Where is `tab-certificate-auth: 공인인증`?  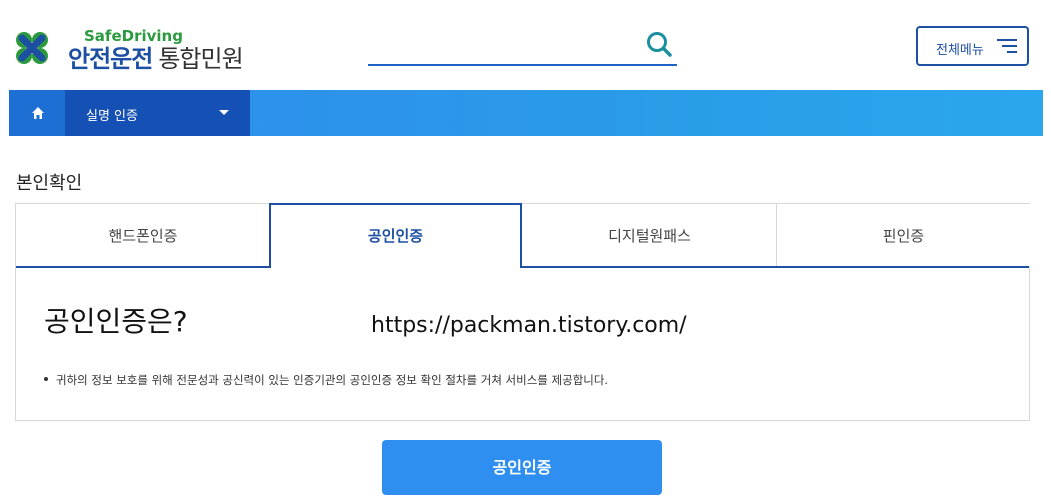
tab-certificate-auth: 공인인증 is located at coordinates (395, 235).